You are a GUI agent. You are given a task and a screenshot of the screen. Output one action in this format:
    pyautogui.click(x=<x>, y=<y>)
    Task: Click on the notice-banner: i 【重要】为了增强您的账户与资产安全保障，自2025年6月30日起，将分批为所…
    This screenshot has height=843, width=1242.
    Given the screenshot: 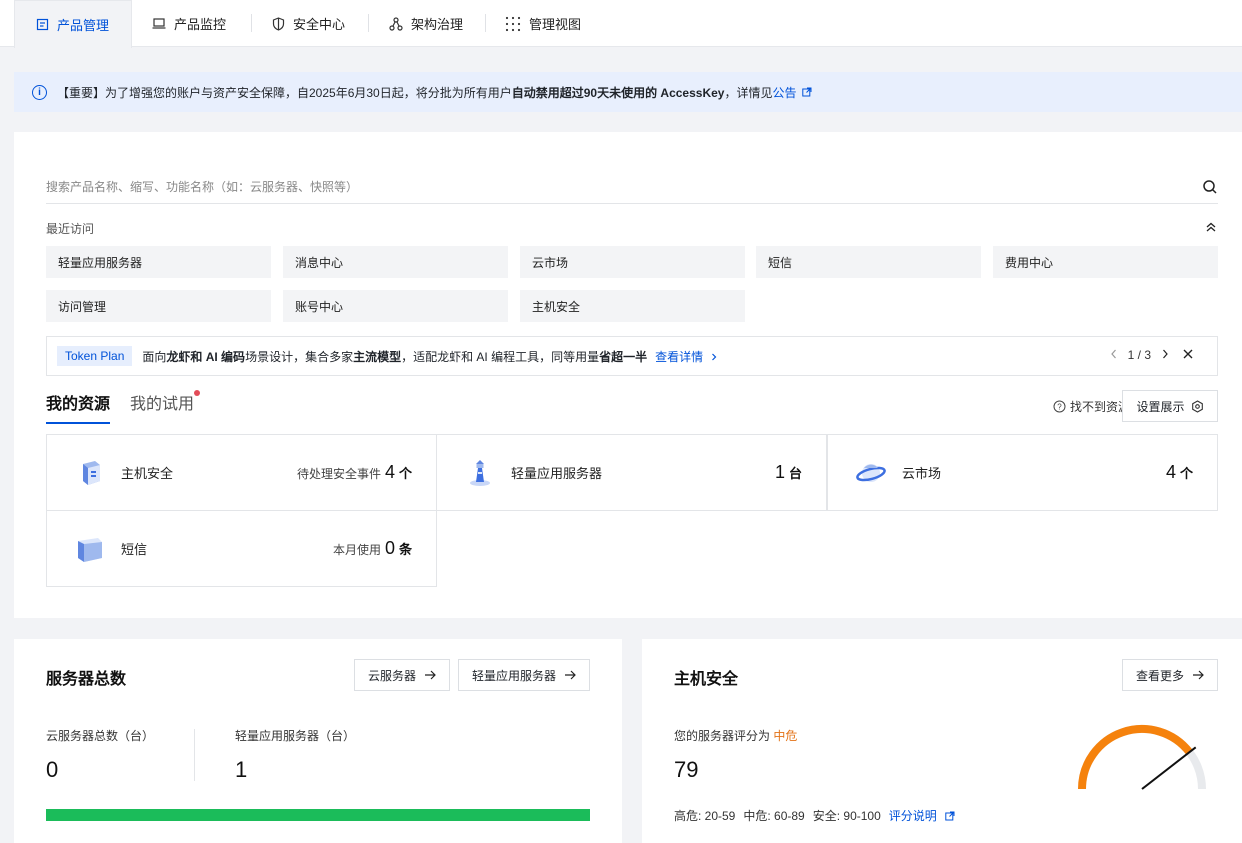 What is the action you would take?
    pyautogui.click(x=628, y=92)
    